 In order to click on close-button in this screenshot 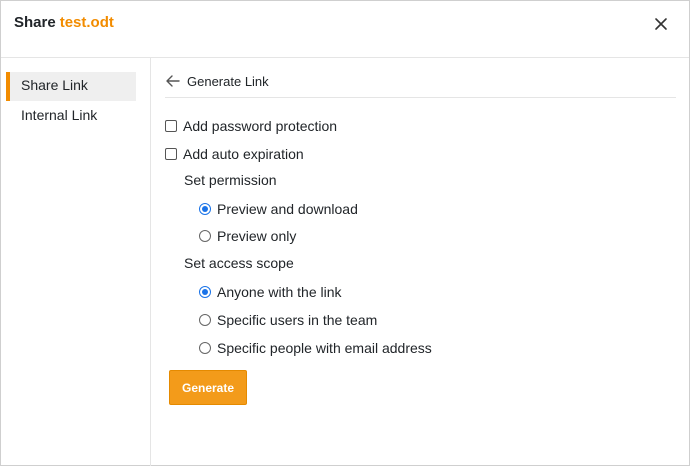, I will do `click(661, 24)`.